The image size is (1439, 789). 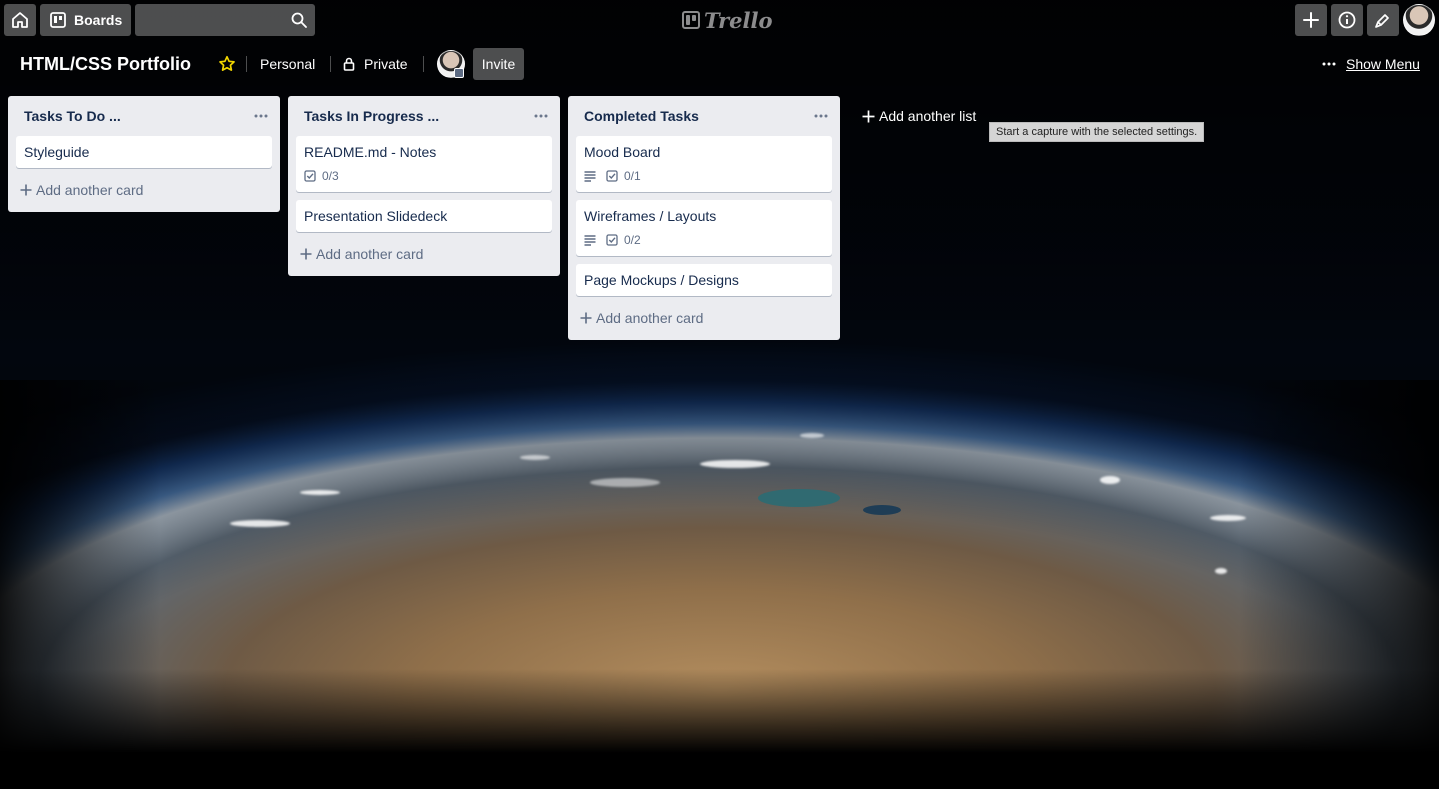 I want to click on search-input, so click(x=218, y=20).